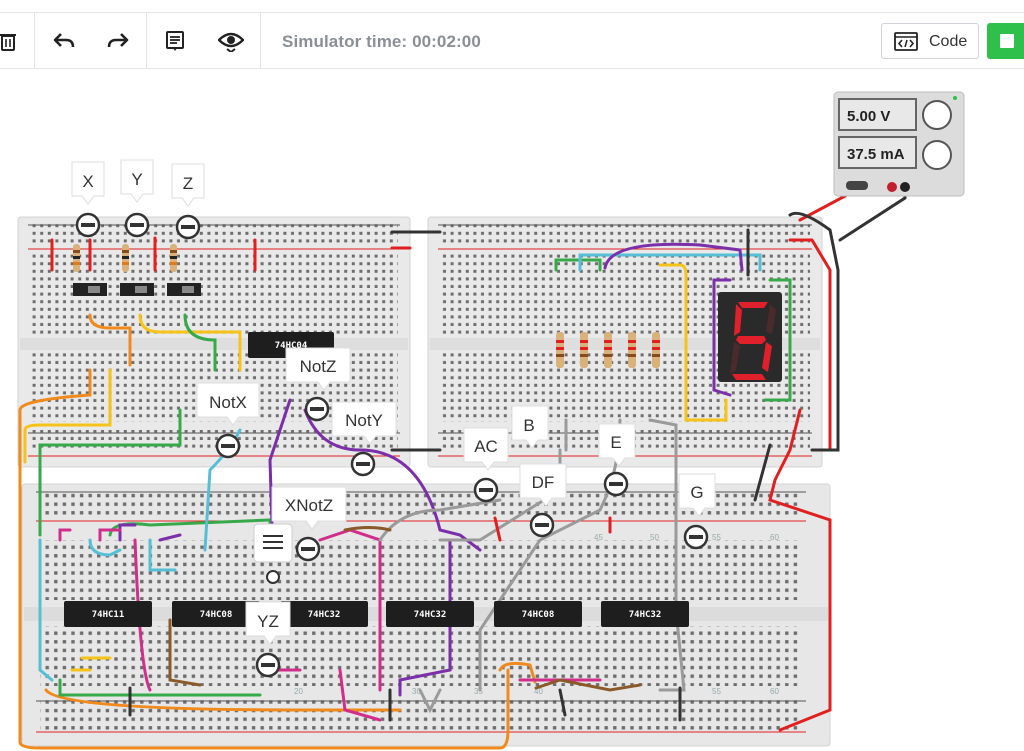 This screenshot has width=1024, height=751. Describe the element at coordinates (868, 116) in the screenshot. I see `voltage-display: 5.00 V` at that location.